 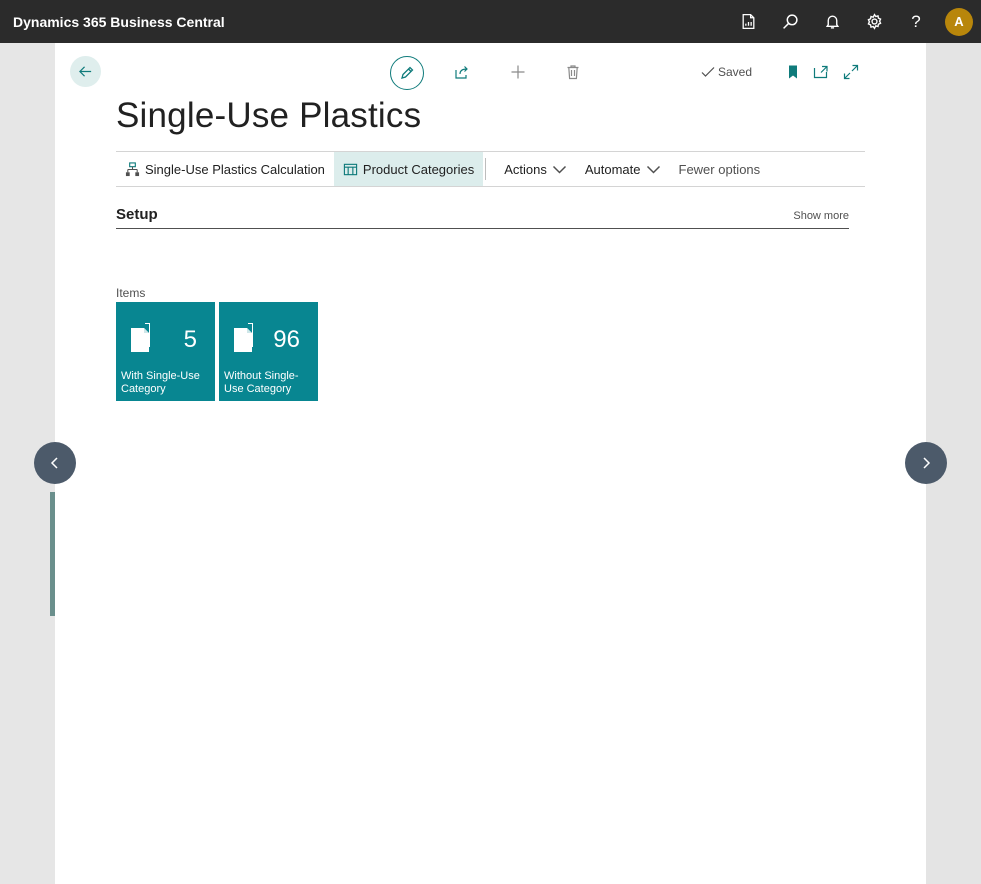 What do you see at coordinates (874, 21) in the screenshot?
I see `gear-icon` at bounding box center [874, 21].